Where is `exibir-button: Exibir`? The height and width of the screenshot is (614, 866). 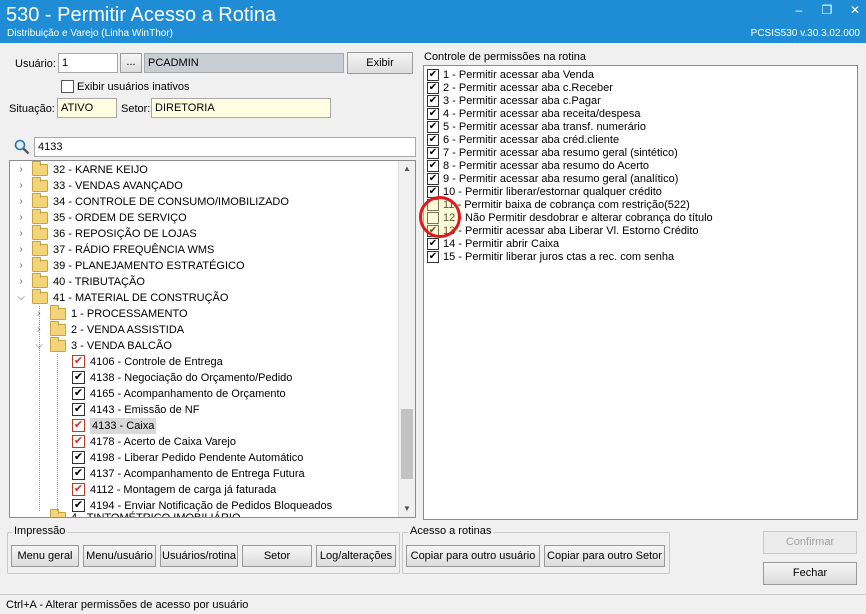 exibir-button: Exibir is located at coordinates (380, 63).